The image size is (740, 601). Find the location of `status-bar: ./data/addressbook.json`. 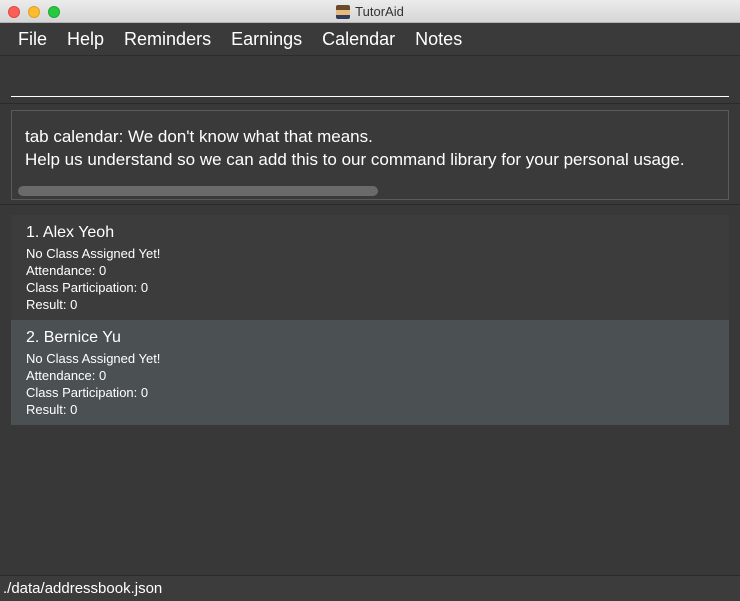

status-bar: ./data/addressbook.json is located at coordinates (370, 588).